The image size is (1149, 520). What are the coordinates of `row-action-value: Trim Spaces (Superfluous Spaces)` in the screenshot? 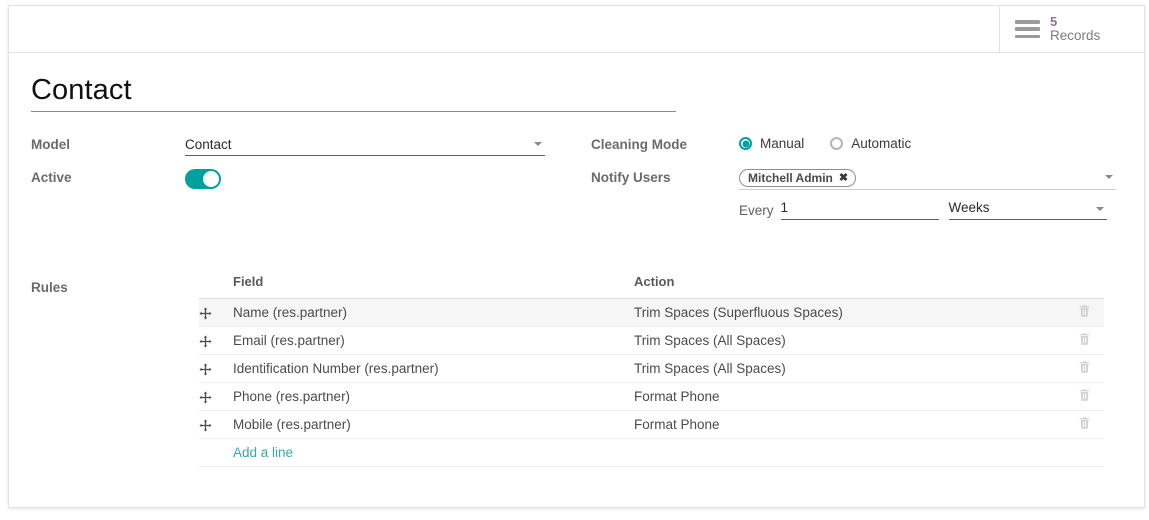 It's located at (849, 313).